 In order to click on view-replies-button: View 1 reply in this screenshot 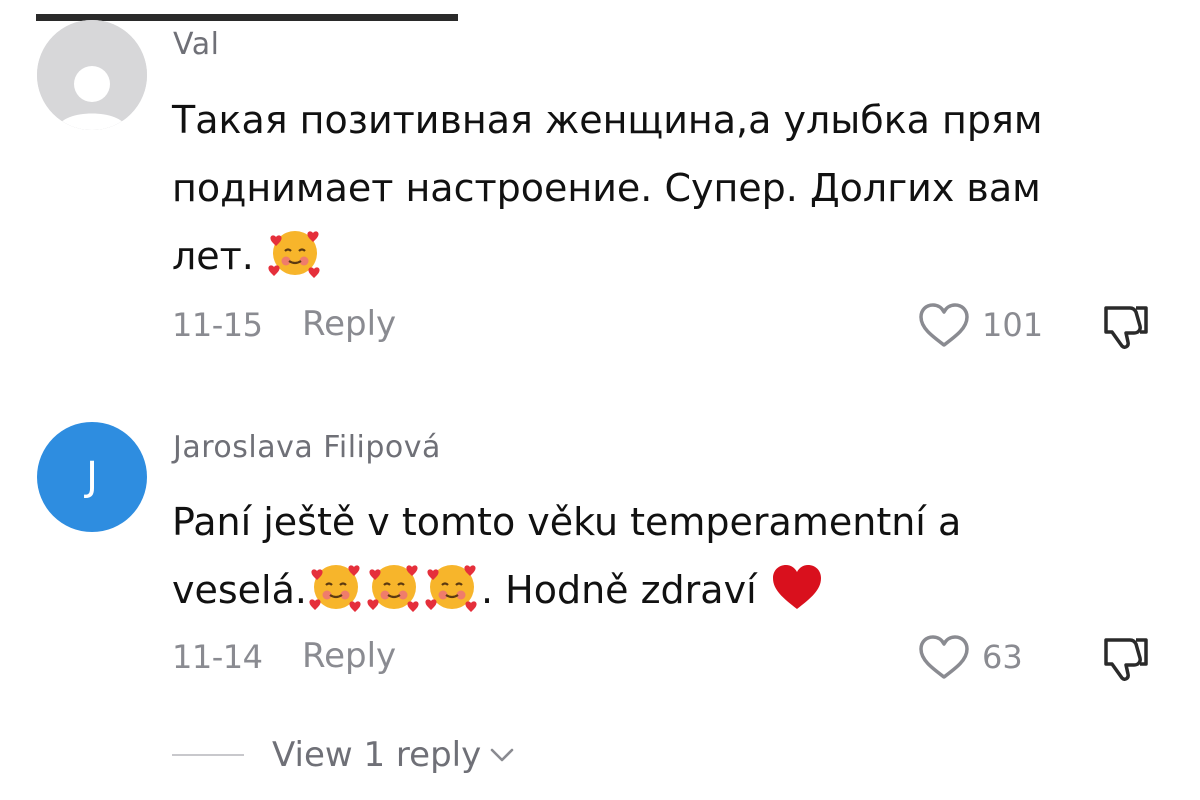, I will do `click(343, 755)`.